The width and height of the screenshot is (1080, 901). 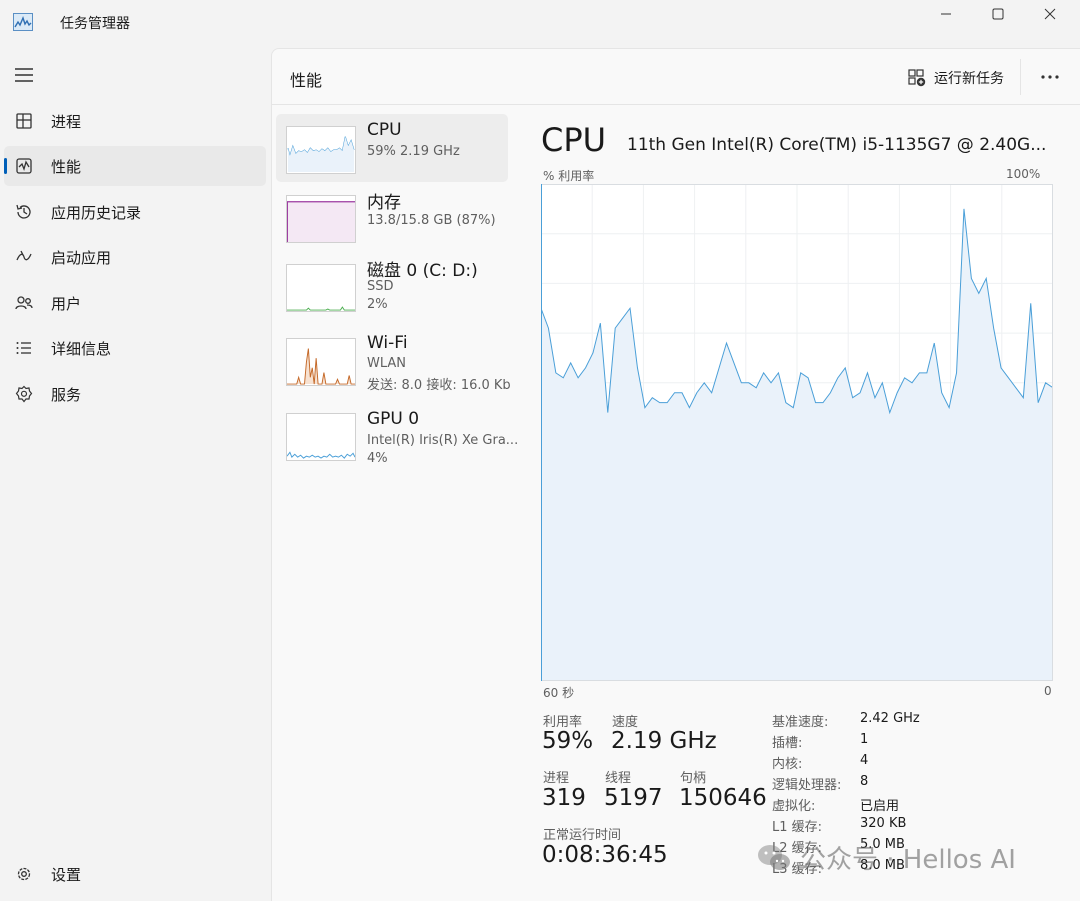 I want to click on more-icon, so click(x=1050, y=77).